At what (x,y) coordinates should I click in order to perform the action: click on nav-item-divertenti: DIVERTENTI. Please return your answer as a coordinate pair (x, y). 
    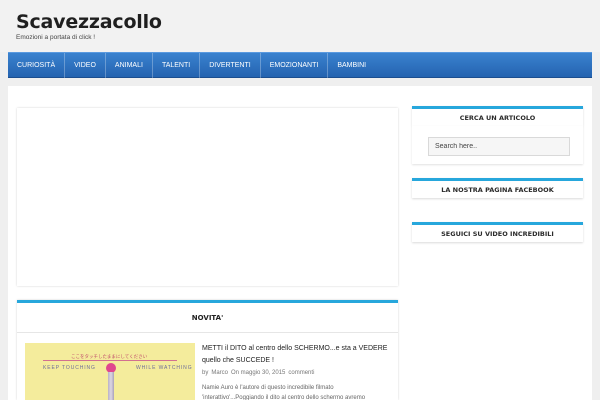
    Looking at the image, I should click on (230, 65).